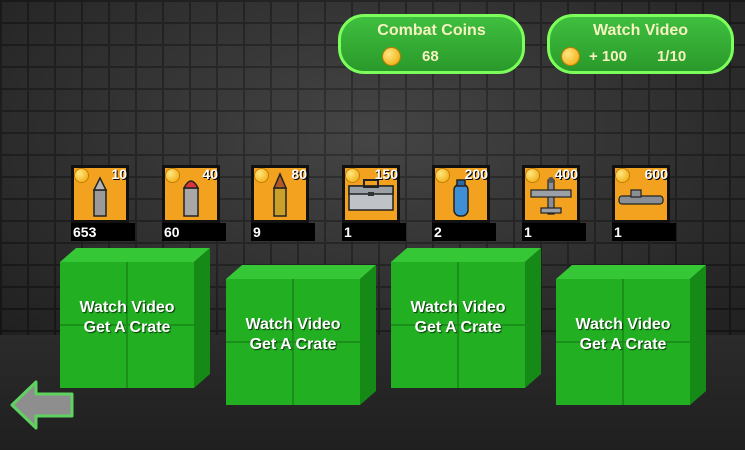  Describe the element at coordinates (283, 232) in the screenshot. I see `item-count: 9` at that location.